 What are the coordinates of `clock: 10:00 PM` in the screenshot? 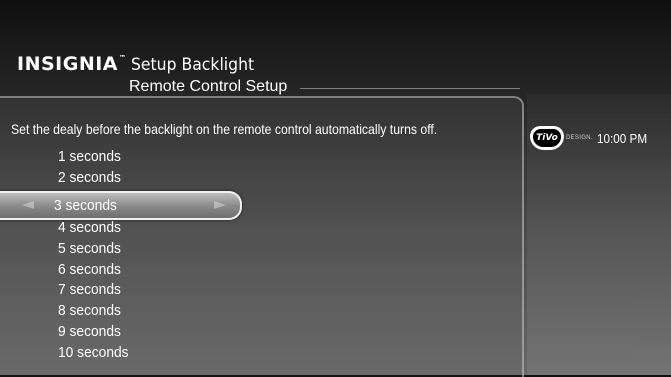 It's located at (621, 138).